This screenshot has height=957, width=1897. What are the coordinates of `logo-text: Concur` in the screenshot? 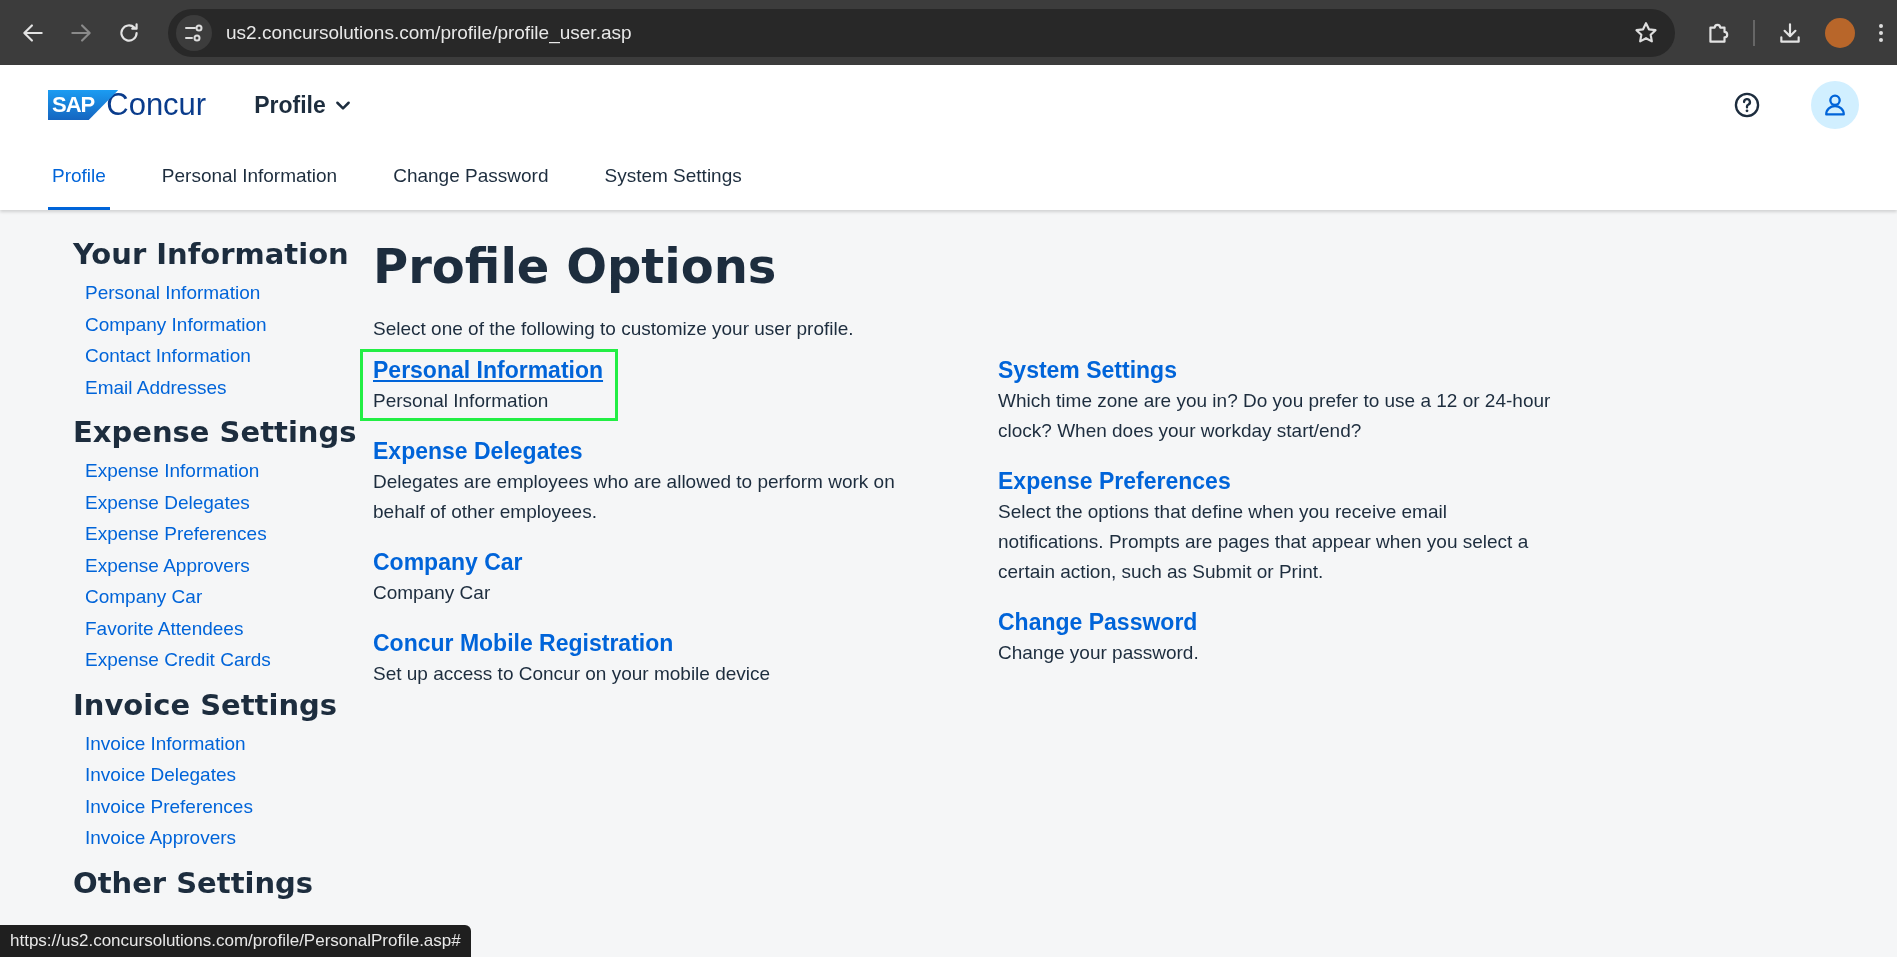 It's located at (156, 105).